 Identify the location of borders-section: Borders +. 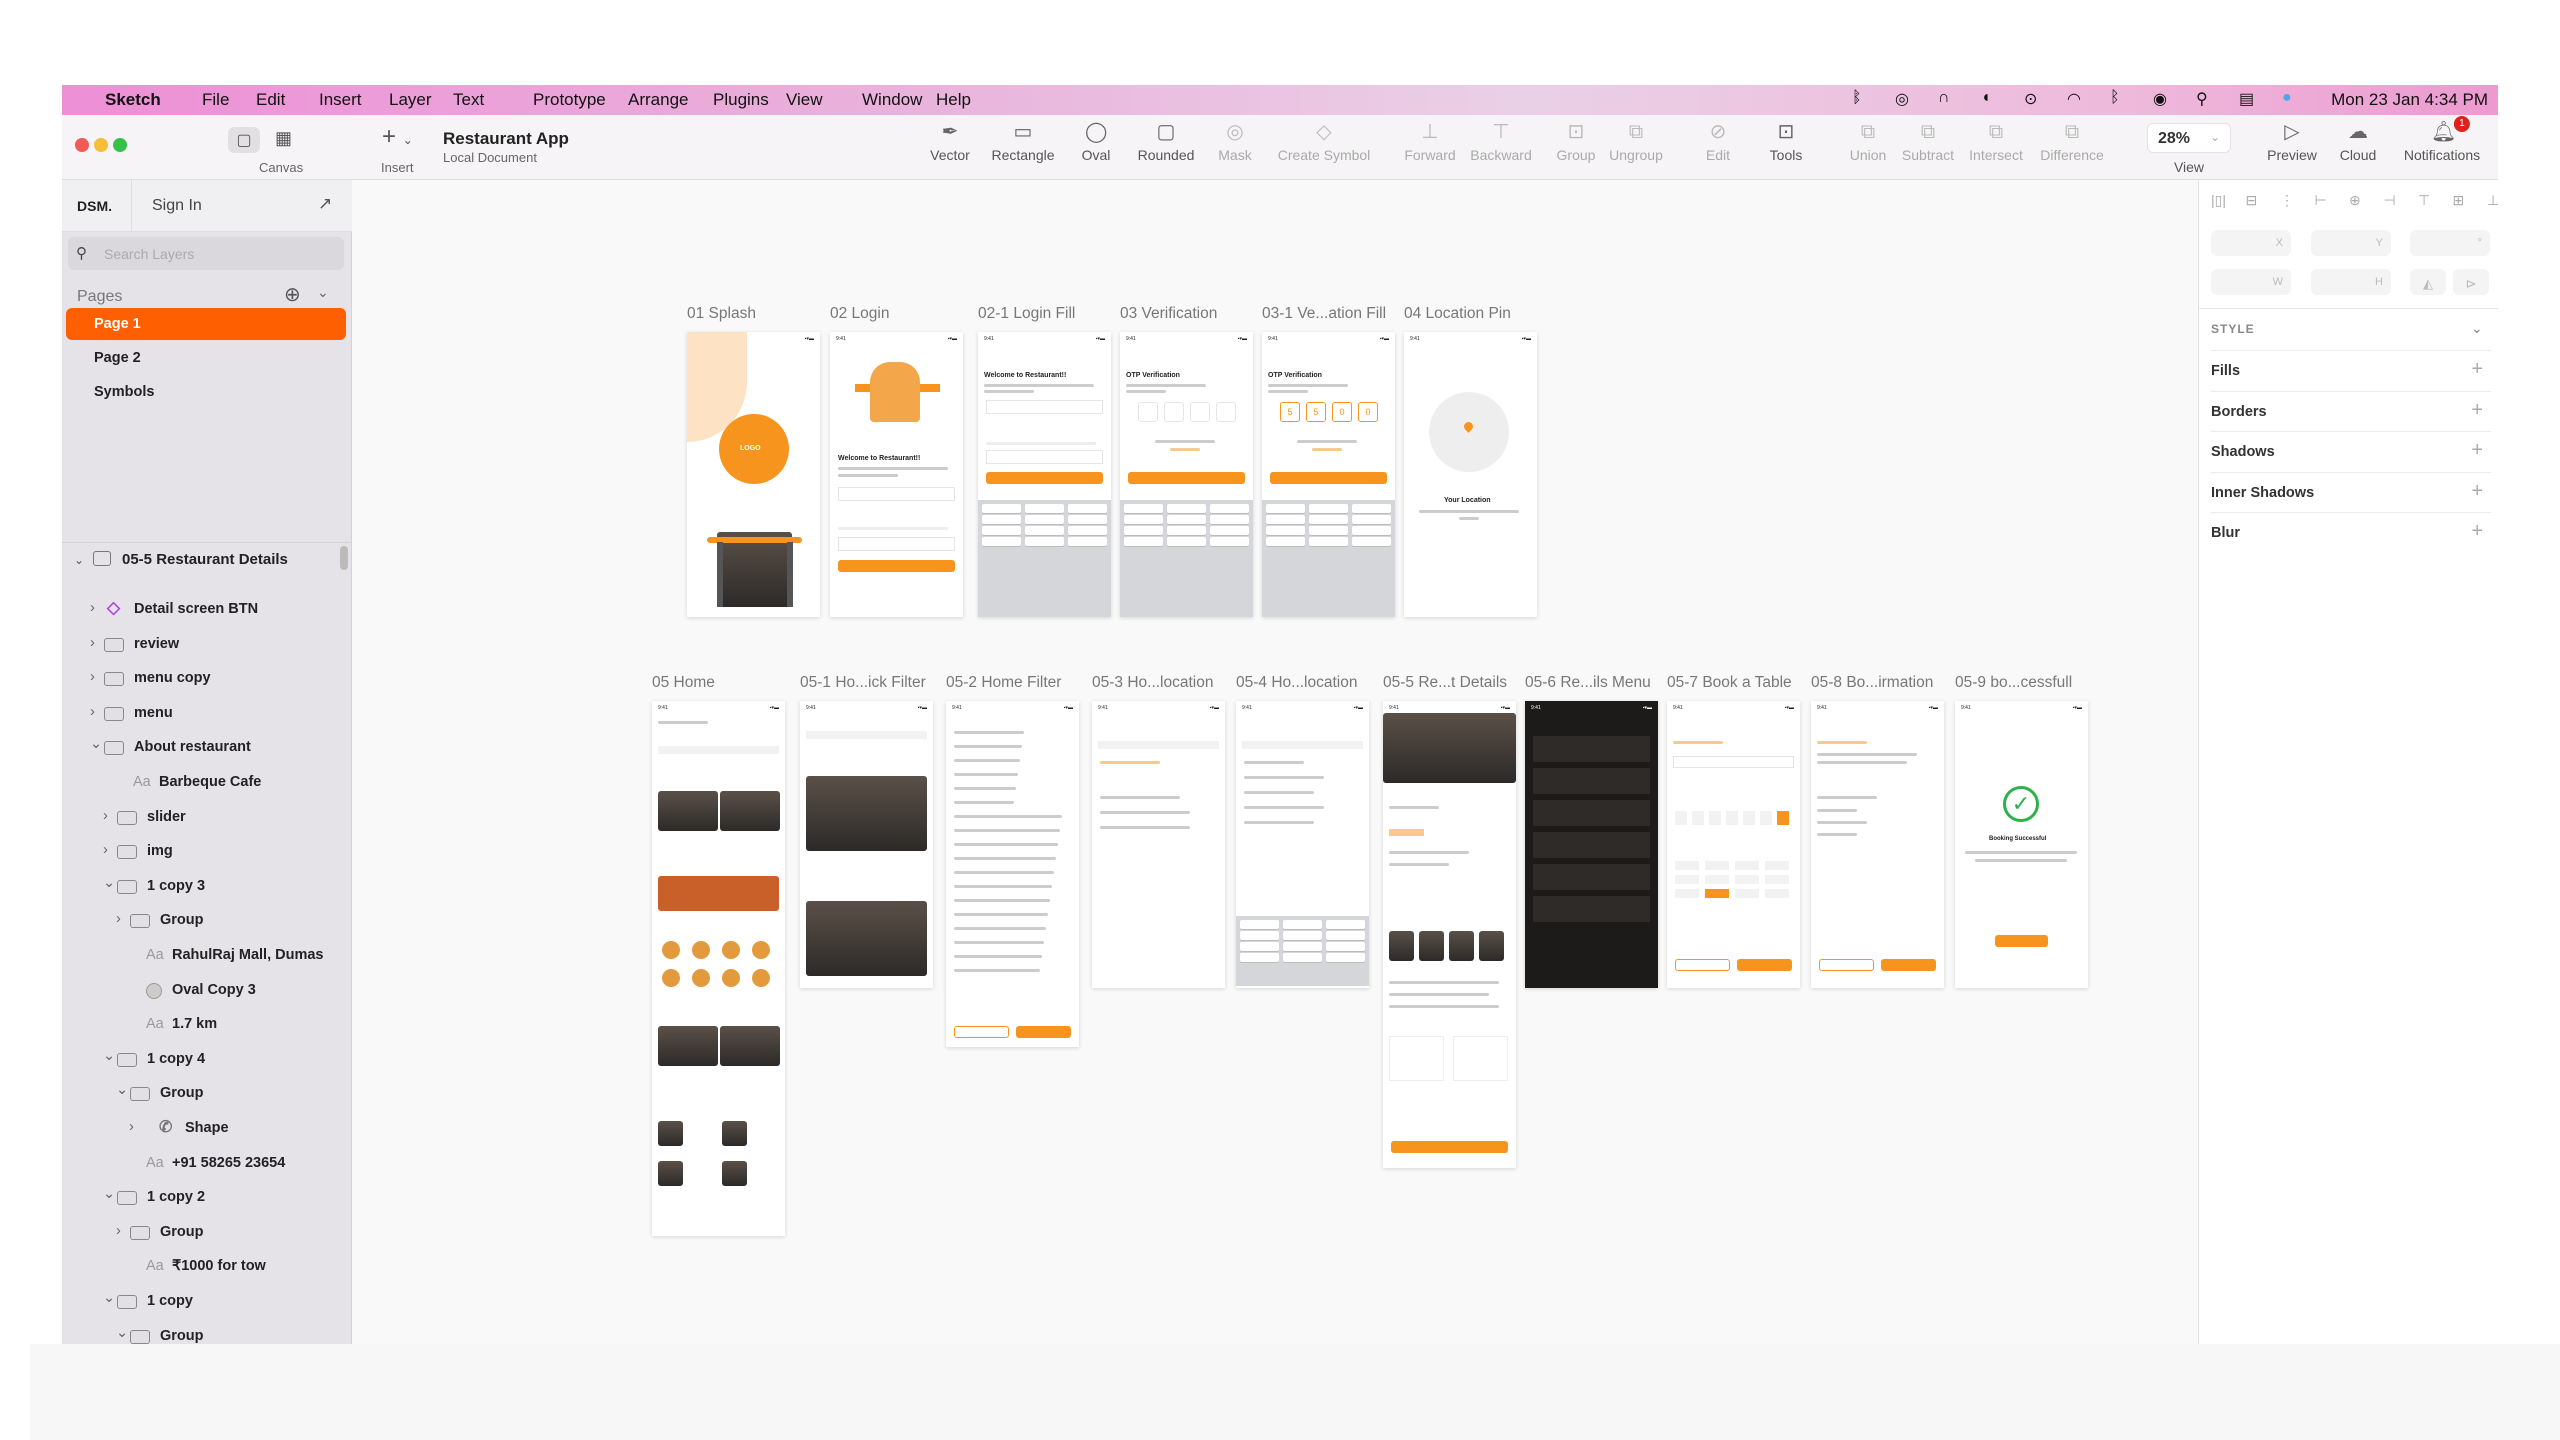
(2351, 410).